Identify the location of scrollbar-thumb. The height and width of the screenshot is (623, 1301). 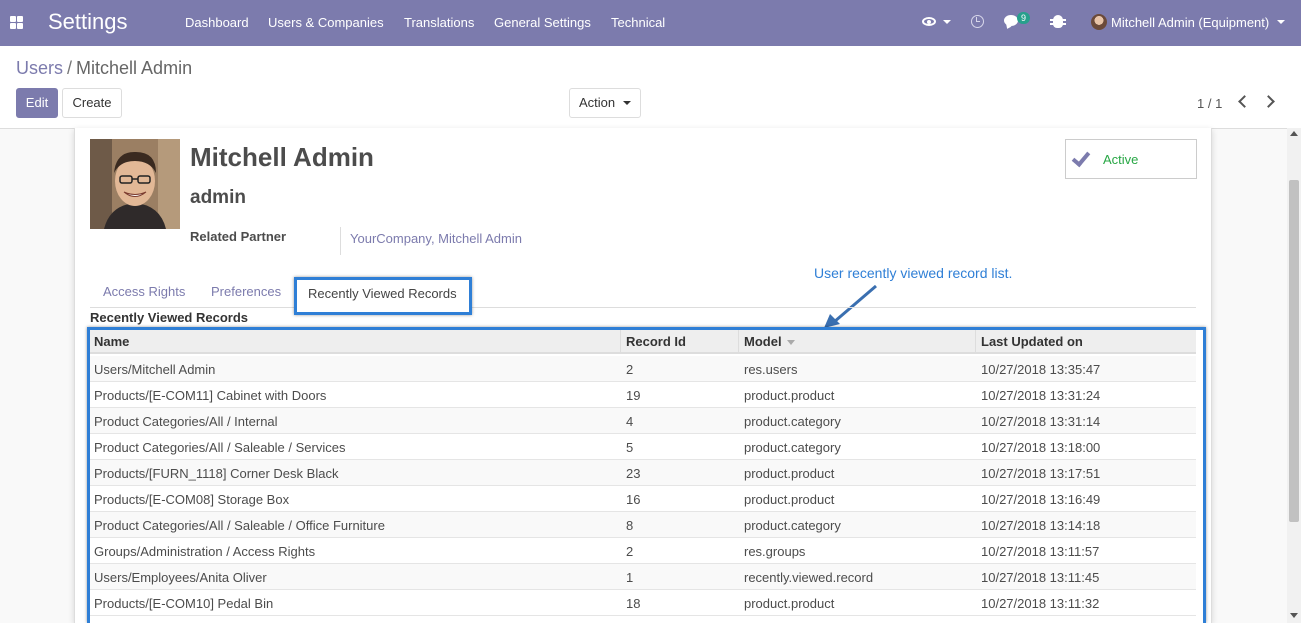
(1294, 351).